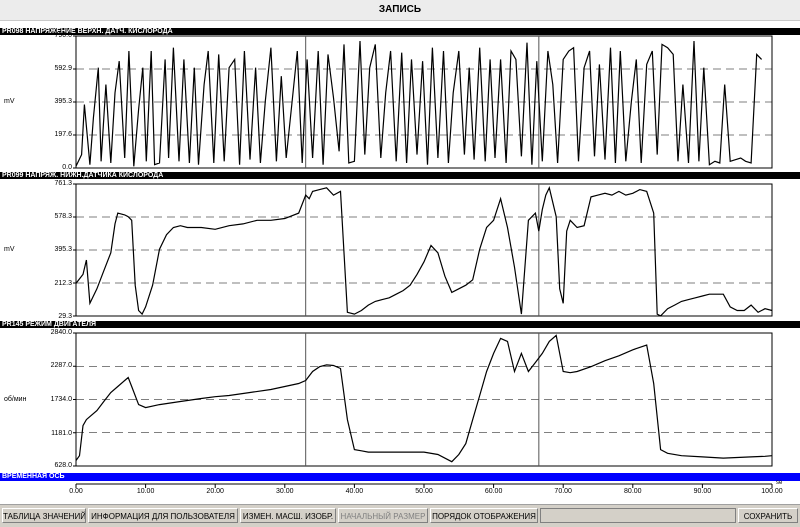  I want to click on display-order-button: ПОРЯДОК ОТОБРАЖЕНИЯ, so click(484, 515).